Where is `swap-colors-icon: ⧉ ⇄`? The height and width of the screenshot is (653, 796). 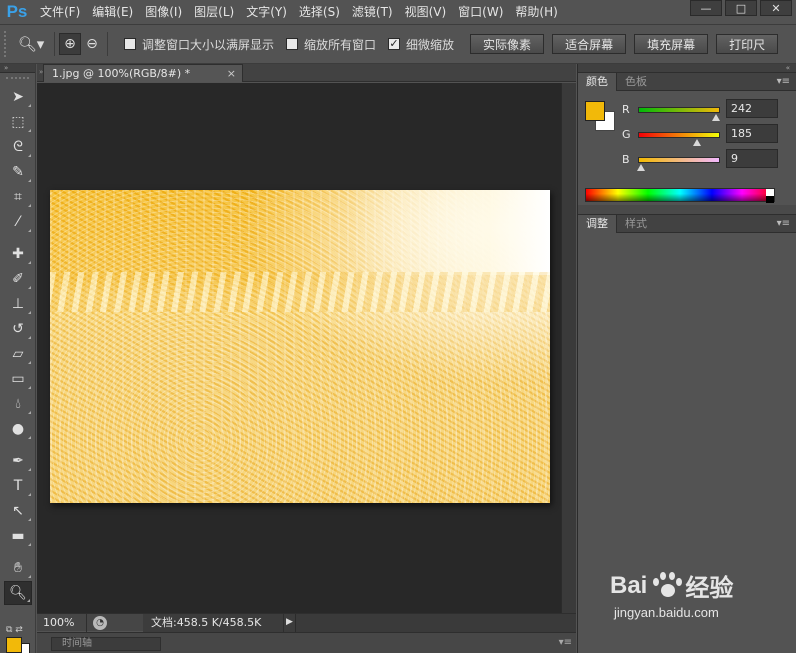 swap-colors-icon: ⧉ ⇄ is located at coordinates (14, 630).